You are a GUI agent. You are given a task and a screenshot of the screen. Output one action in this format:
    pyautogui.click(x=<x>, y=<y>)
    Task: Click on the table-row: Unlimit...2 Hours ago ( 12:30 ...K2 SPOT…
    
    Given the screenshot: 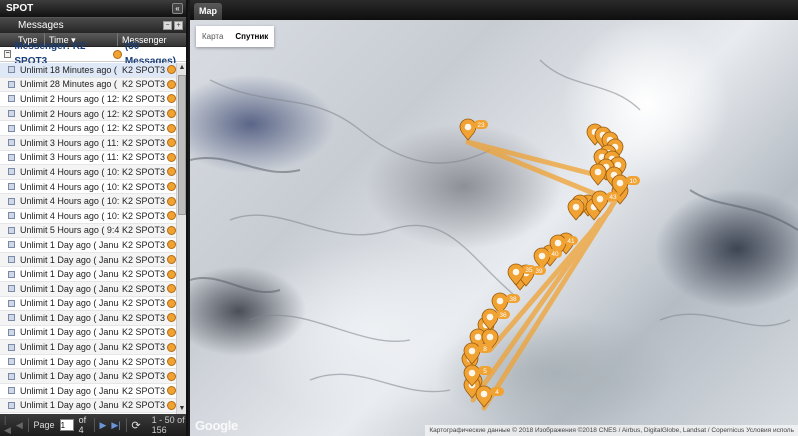 What is the action you would take?
    pyautogui.click(x=88, y=114)
    